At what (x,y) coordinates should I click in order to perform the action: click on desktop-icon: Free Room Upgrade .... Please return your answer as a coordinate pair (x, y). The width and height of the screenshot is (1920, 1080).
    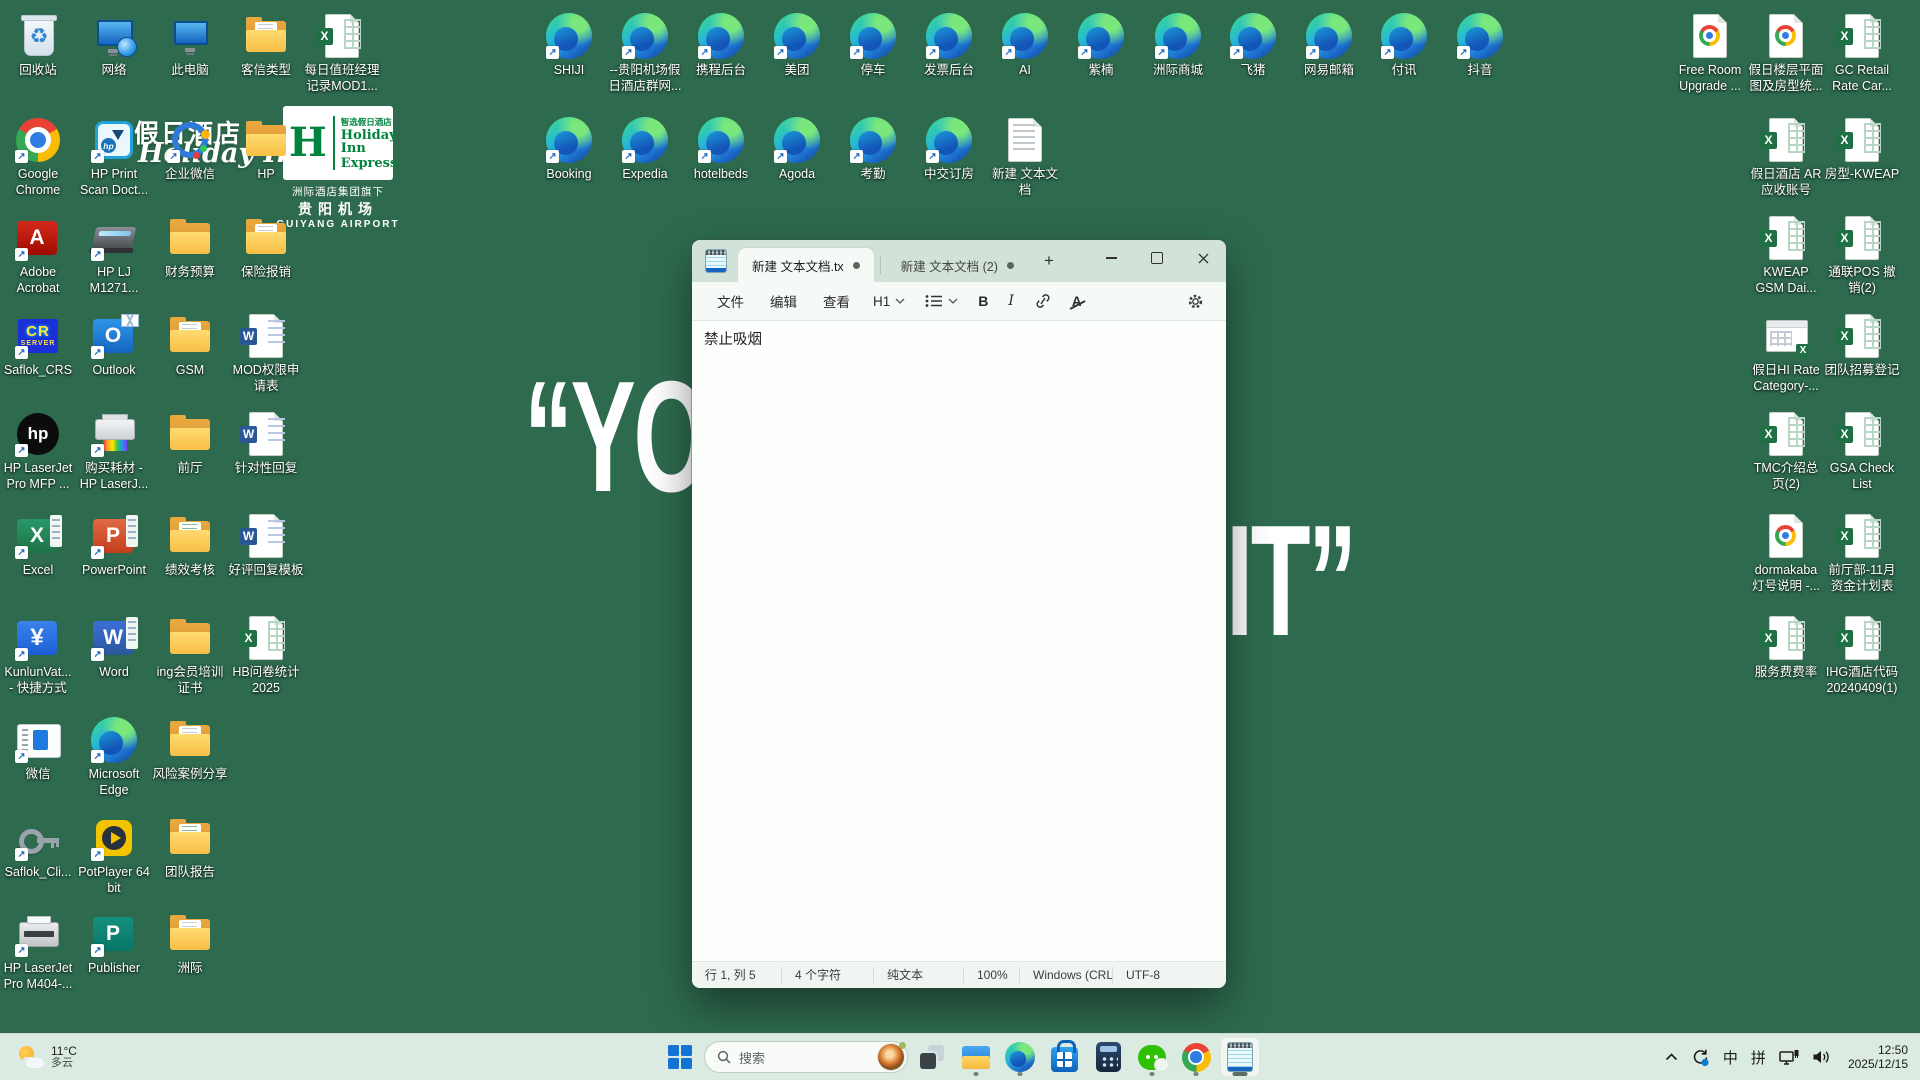
    Looking at the image, I should click on (1710, 53).